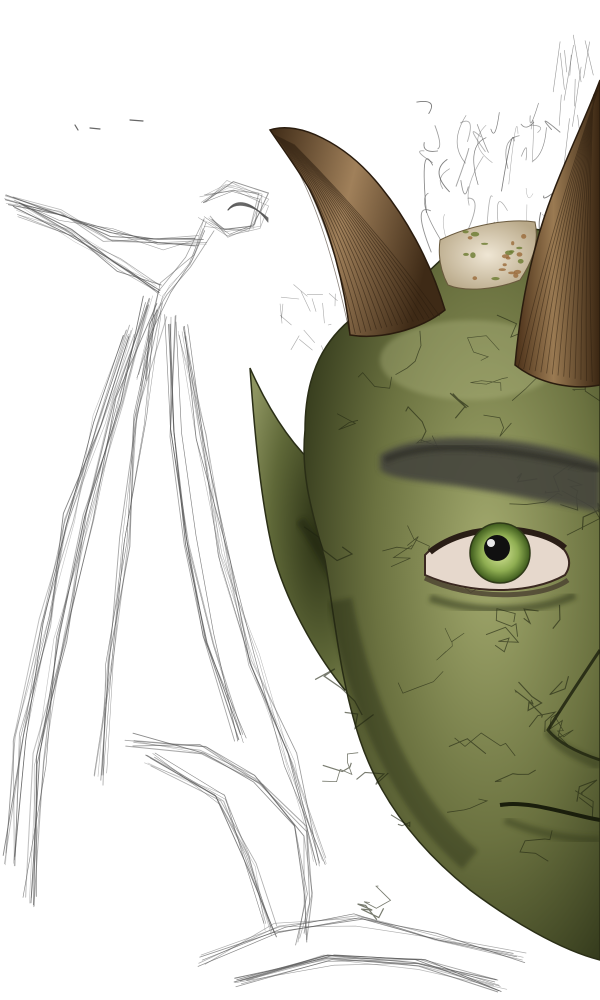 The height and width of the screenshot is (1000, 600). Describe the element at coordinates (357, 232) in the screenshot. I see `horn-left` at that location.